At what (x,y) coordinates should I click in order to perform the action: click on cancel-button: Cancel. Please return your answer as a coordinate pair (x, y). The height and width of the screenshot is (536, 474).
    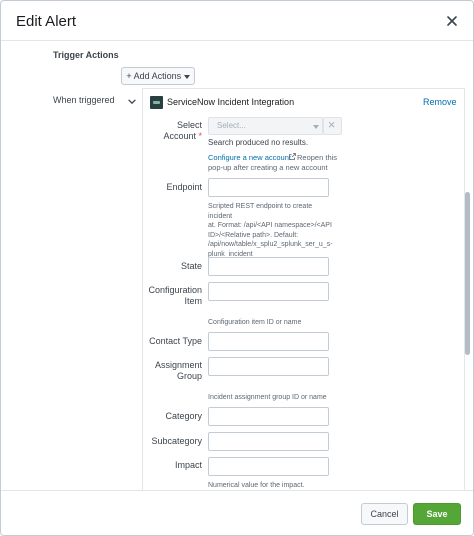
    Looking at the image, I should click on (384, 514).